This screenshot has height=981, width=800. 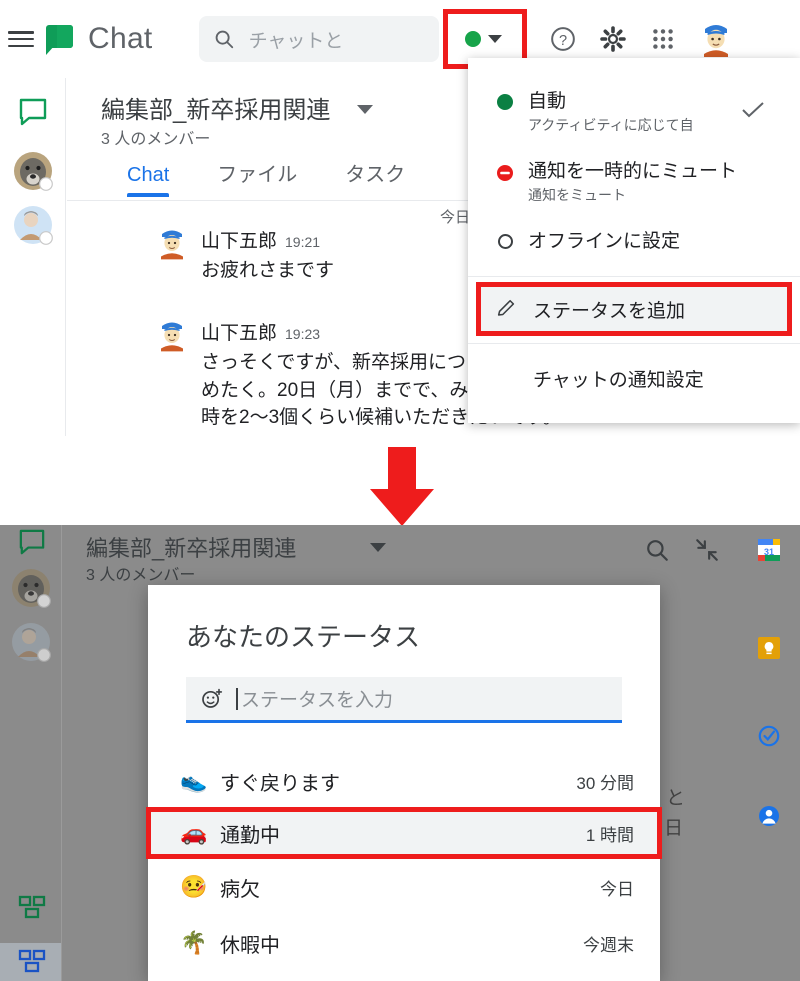 What do you see at coordinates (216, 110) in the screenshot?
I see `thread-title: 編集部_新卒採用関連` at bounding box center [216, 110].